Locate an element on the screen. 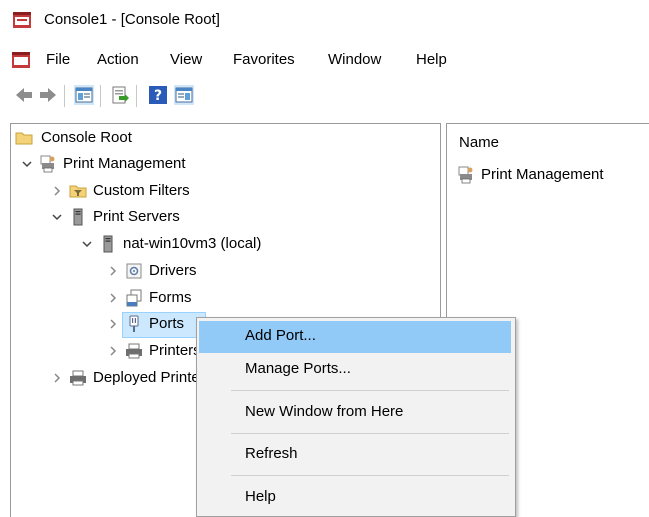 The image size is (649, 517). tree-label: nat-win10vm3 (local) is located at coordinates (192, 243).